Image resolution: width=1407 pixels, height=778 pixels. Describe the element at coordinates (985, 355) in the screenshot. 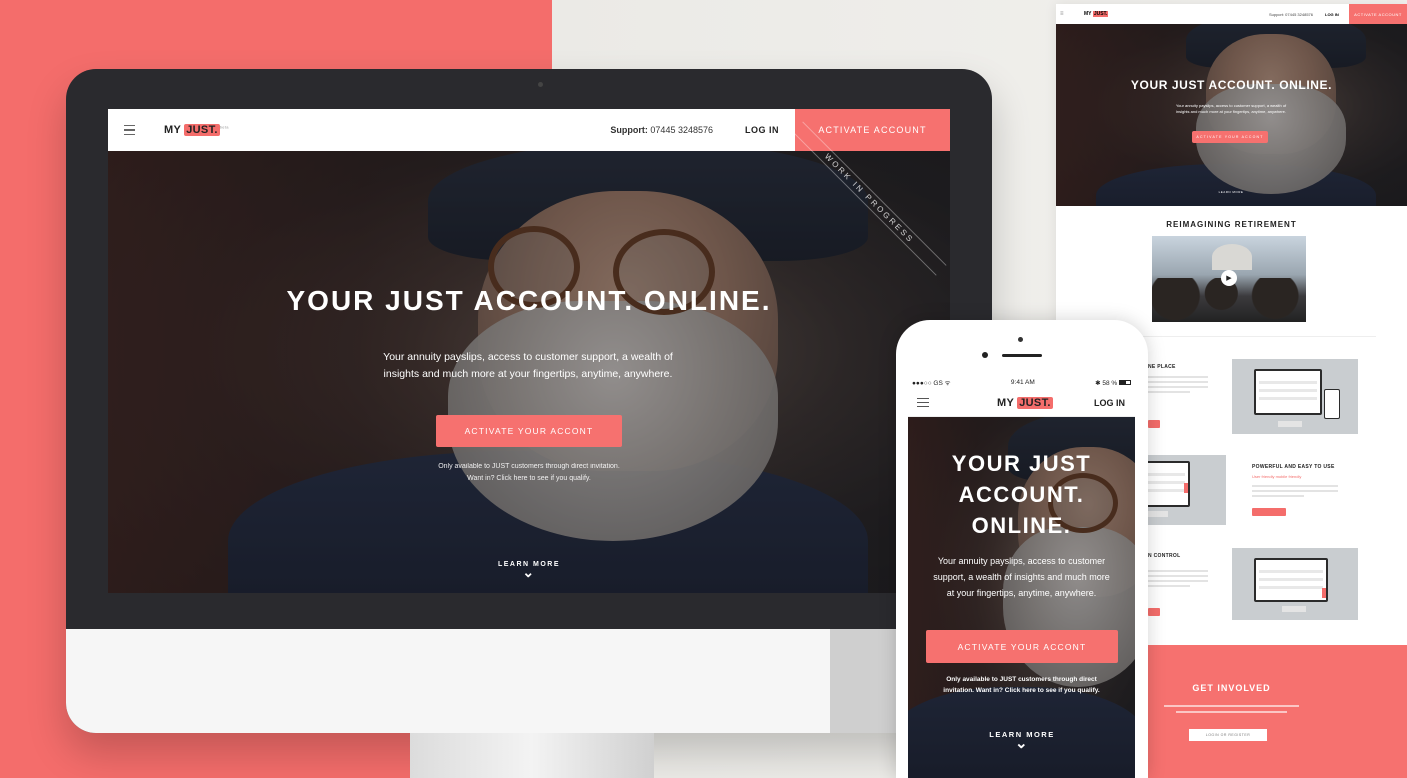

I see `phone-proximity-sensor` at that location.